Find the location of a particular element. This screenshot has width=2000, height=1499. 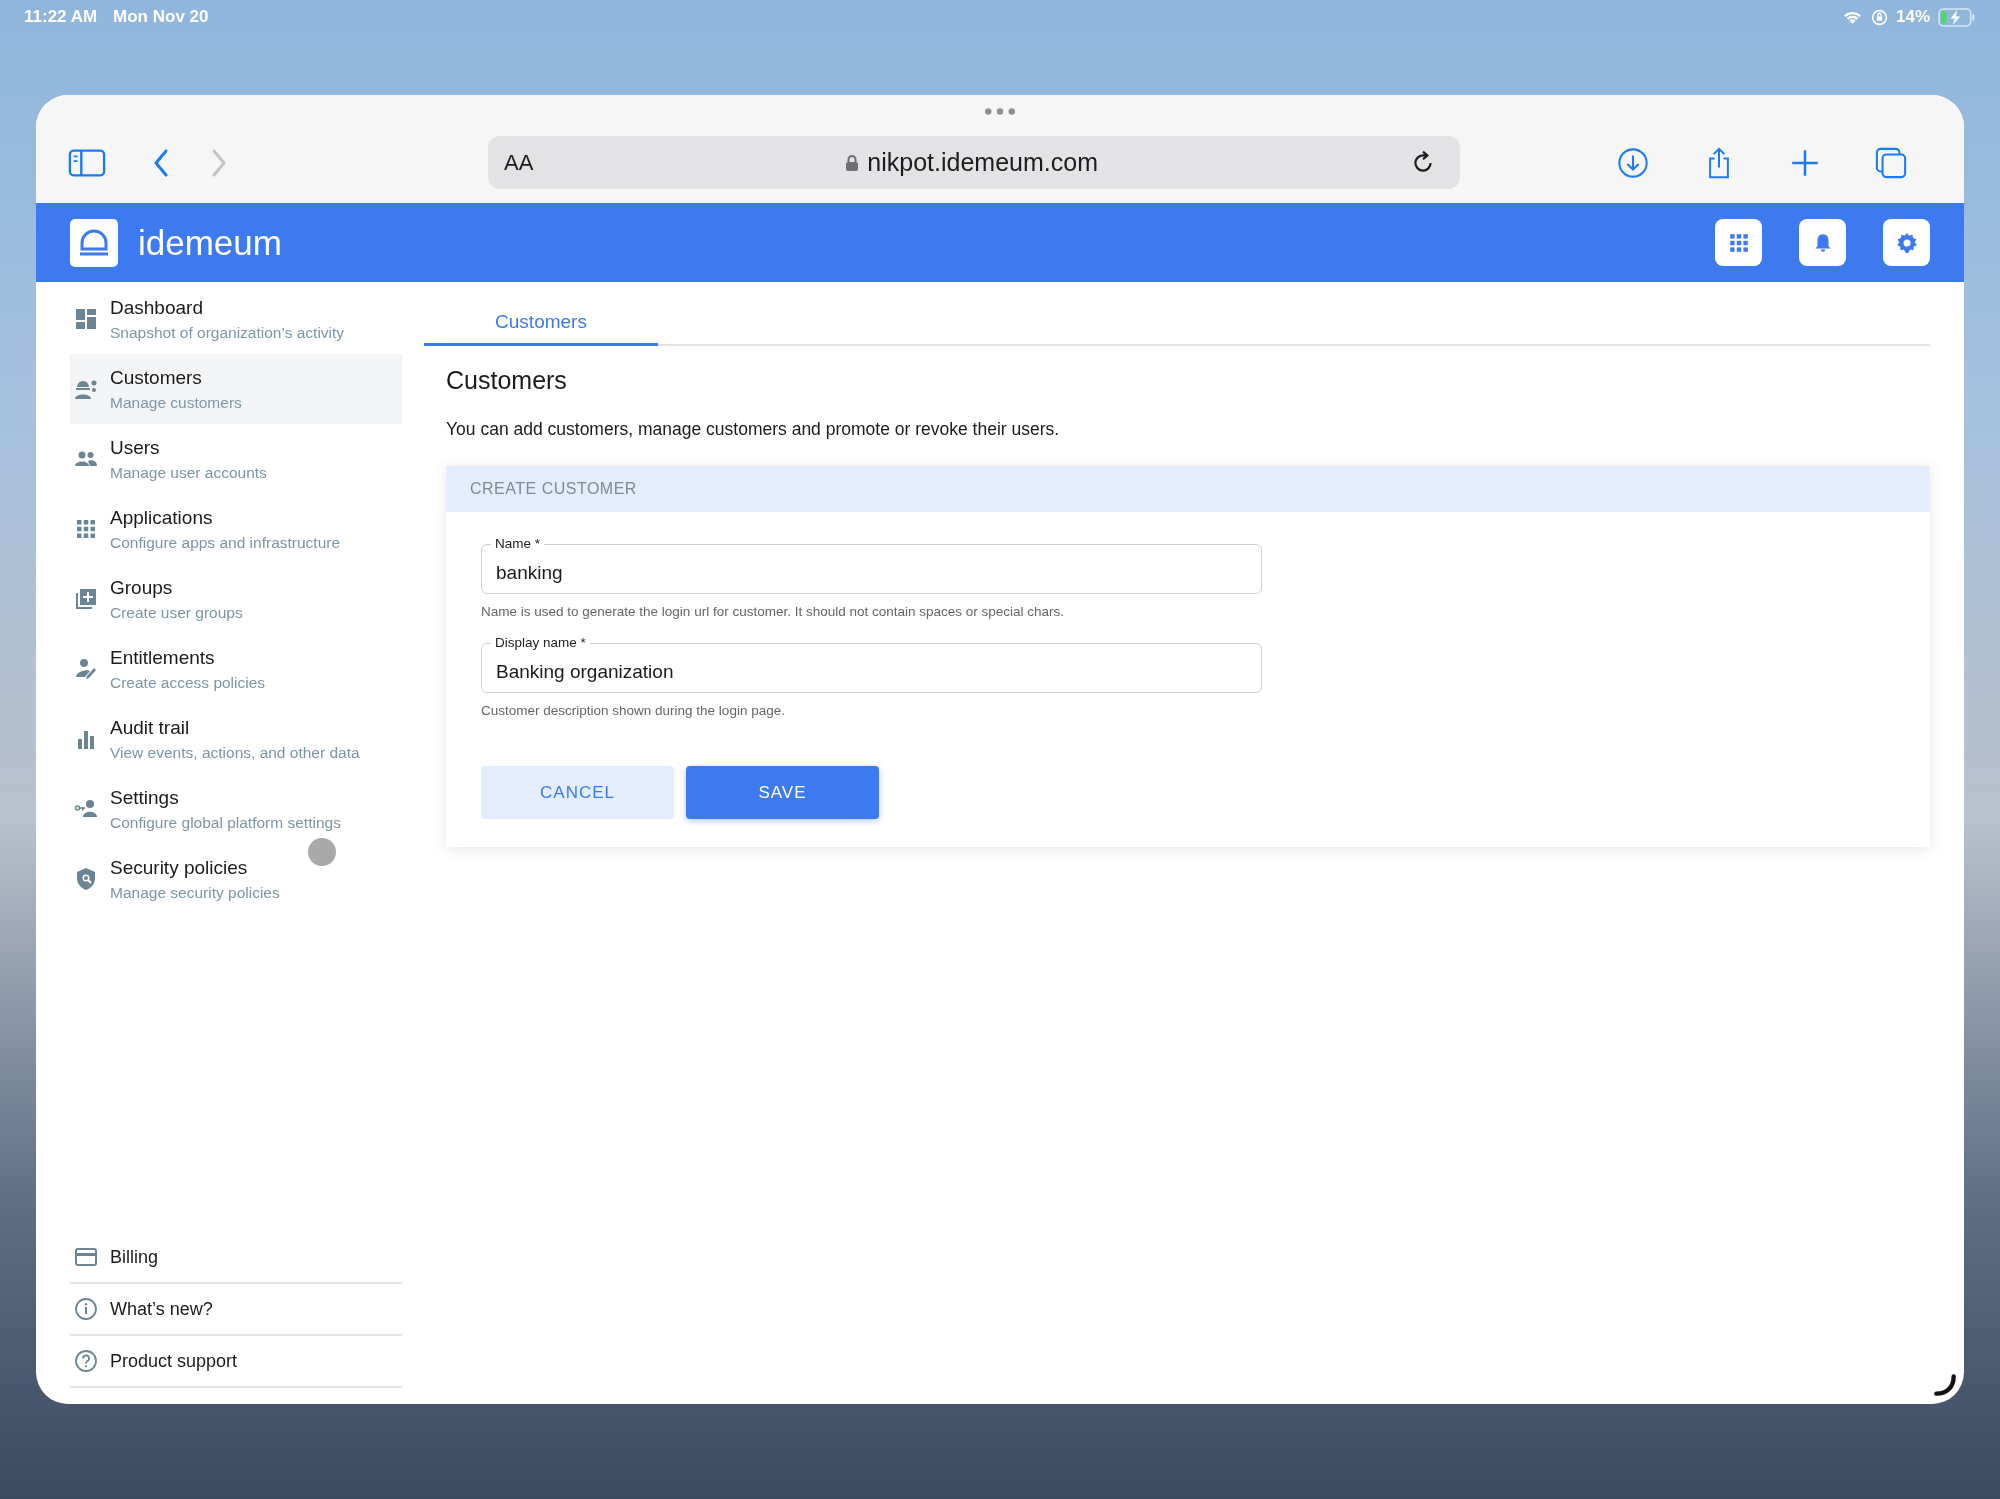

battery-charging-icon is located at coordinates (1957, 17).